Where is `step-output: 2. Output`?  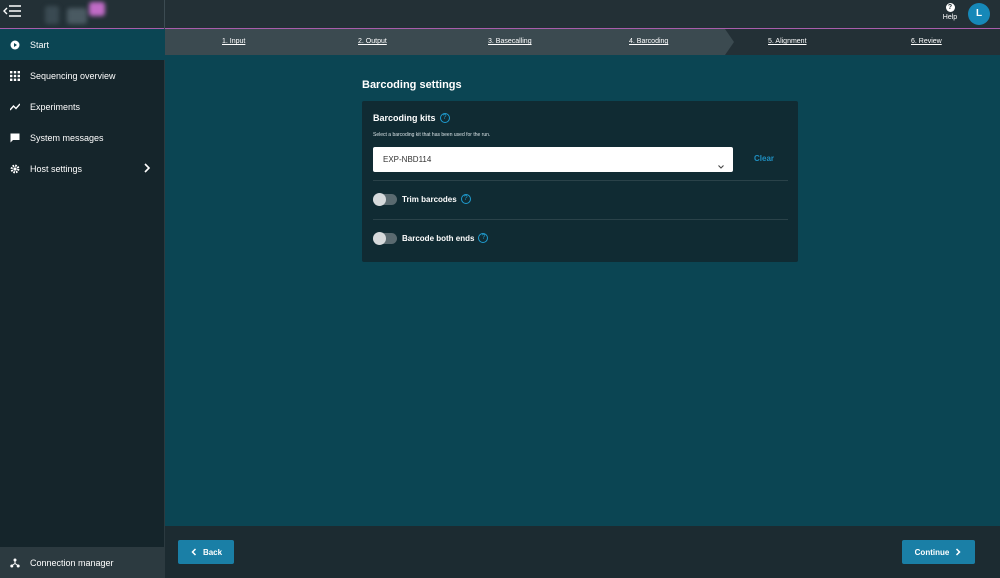
step-output: 2. Output is located at coordinates (372, 42).